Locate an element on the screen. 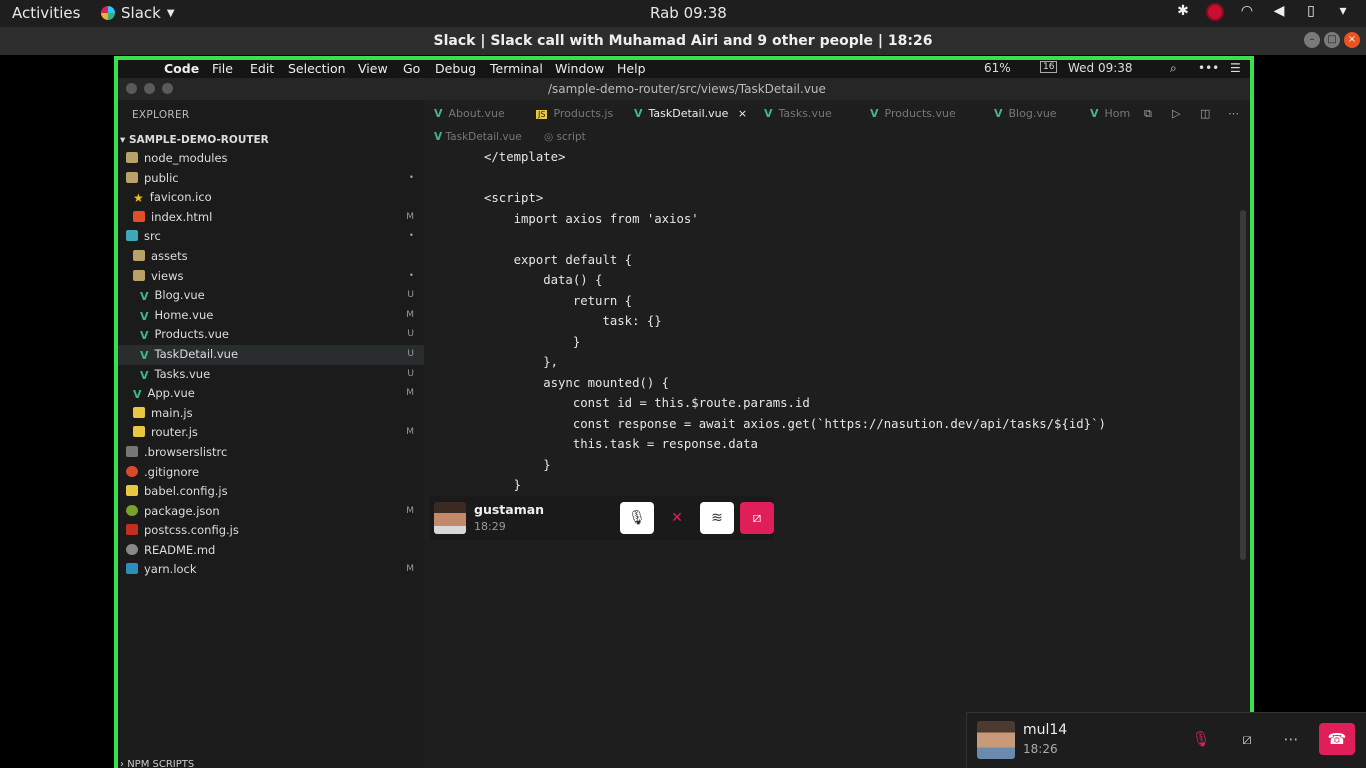 The height and width of the screenshot is (768, 1366). file-tree-item: V TaskDetail.vue U is located at coordinates (271, 354).